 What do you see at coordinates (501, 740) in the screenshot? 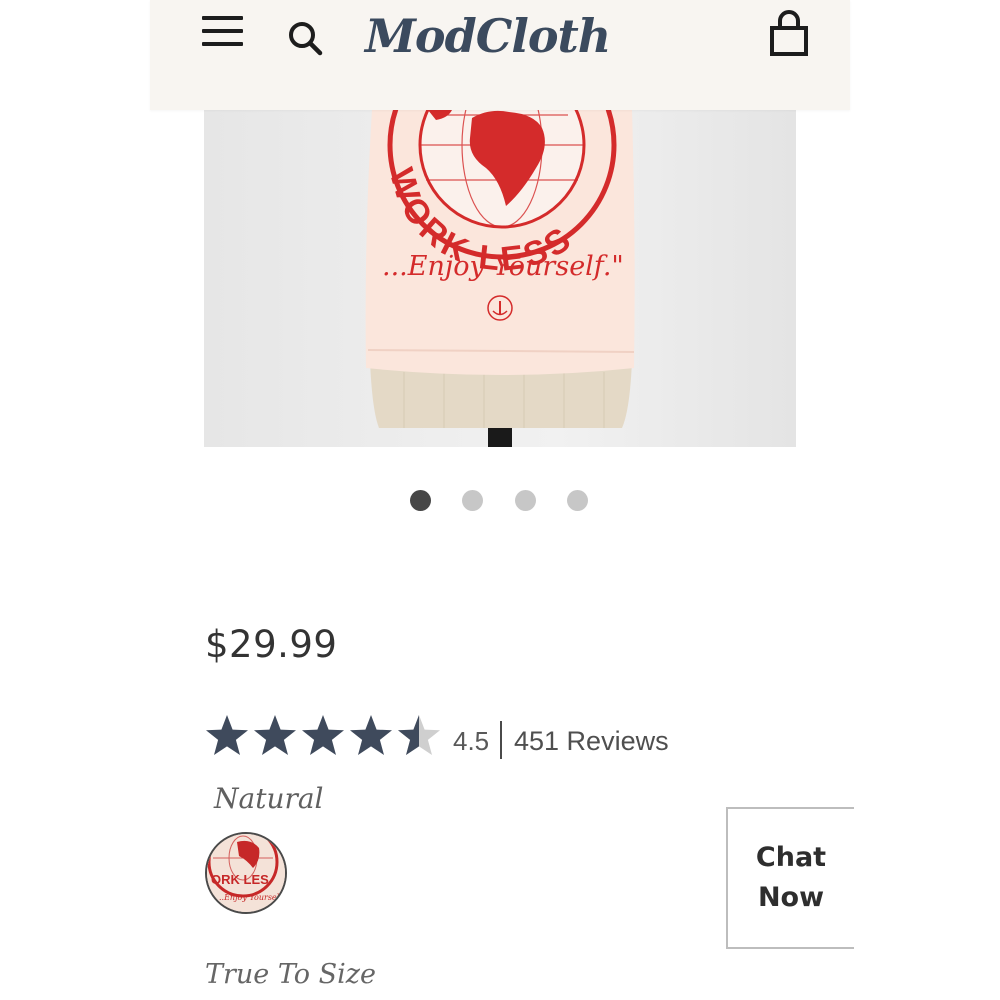
I see `rating-divider` at bounding box center [501, 740].